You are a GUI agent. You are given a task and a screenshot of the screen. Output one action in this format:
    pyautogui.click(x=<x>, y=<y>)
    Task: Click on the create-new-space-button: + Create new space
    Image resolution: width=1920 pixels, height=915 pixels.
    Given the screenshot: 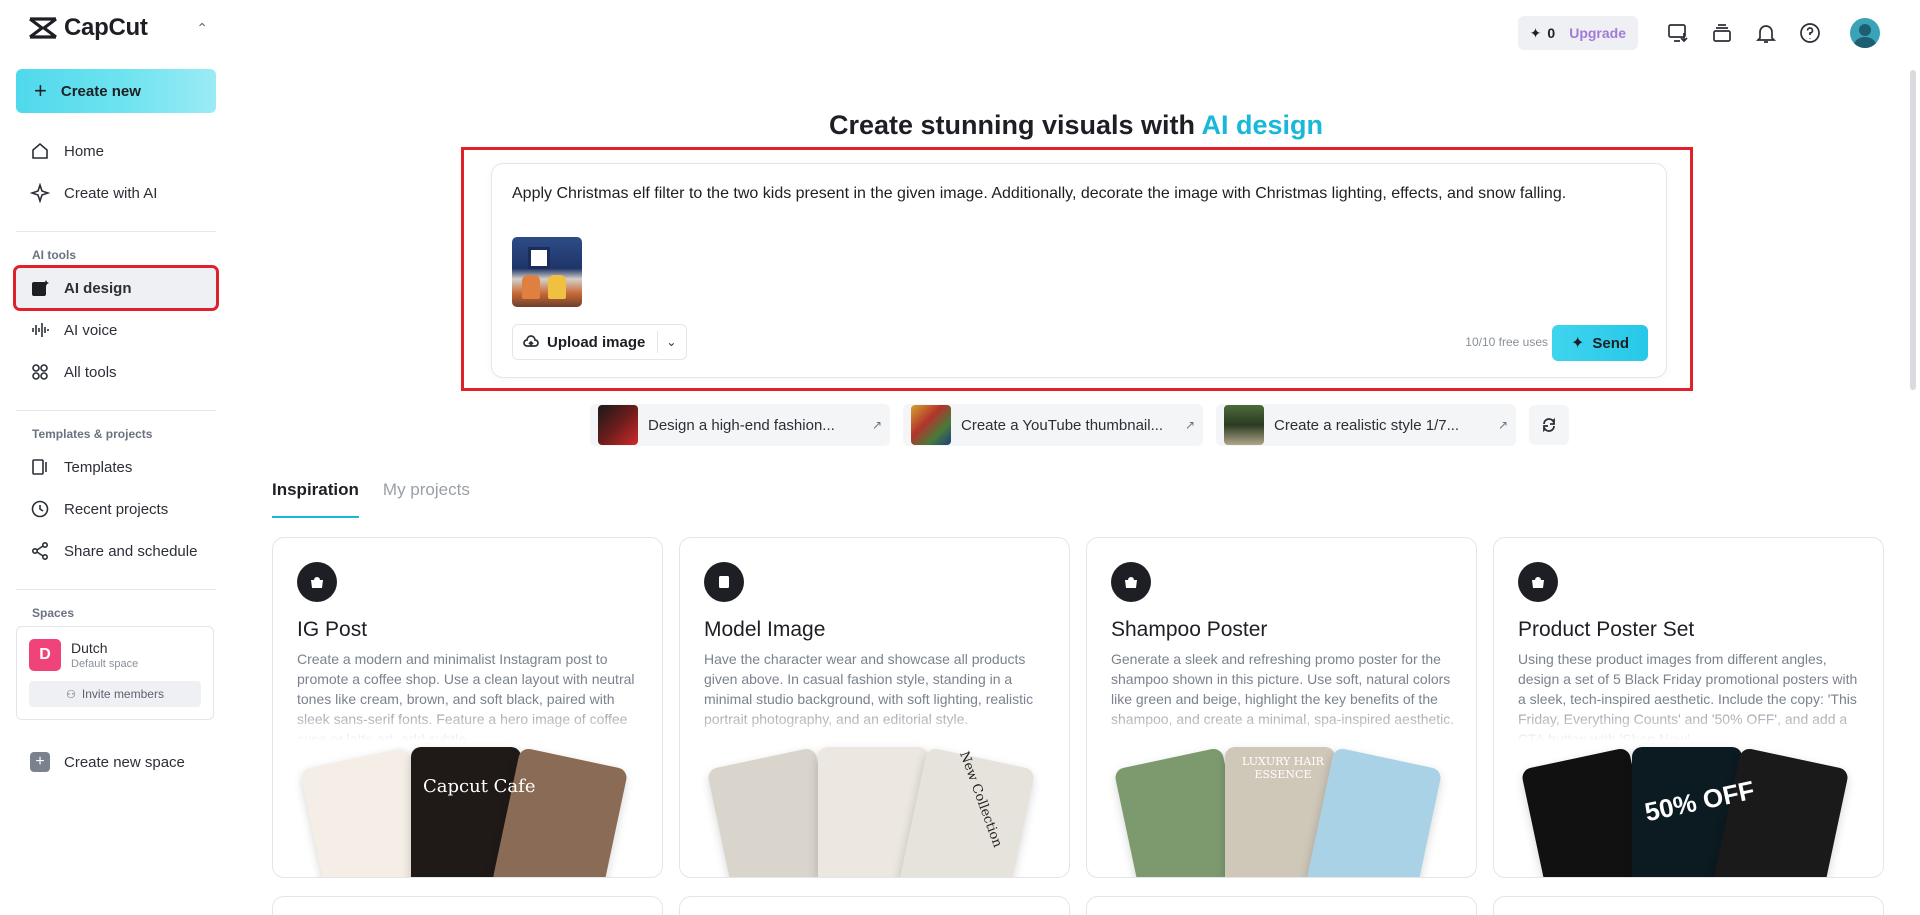 What is the action you would take?
    pyautogui.click(x=116, y=762)
    